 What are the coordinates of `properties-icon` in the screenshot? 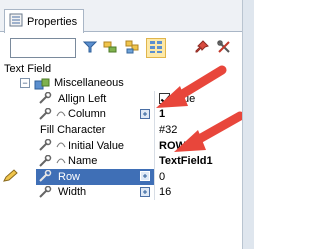 It's located at (16, 21).